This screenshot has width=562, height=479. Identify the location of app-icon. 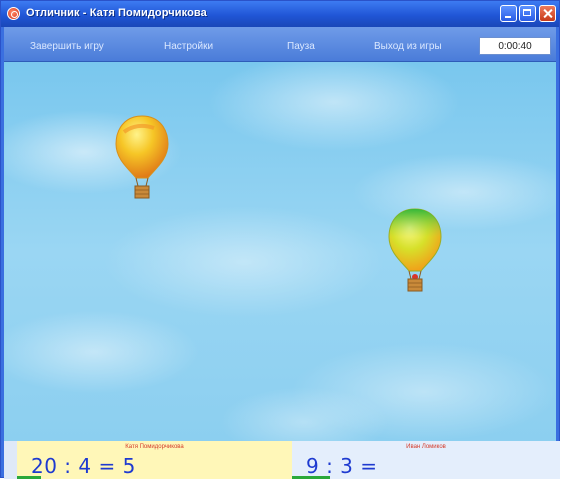
(13, 13).